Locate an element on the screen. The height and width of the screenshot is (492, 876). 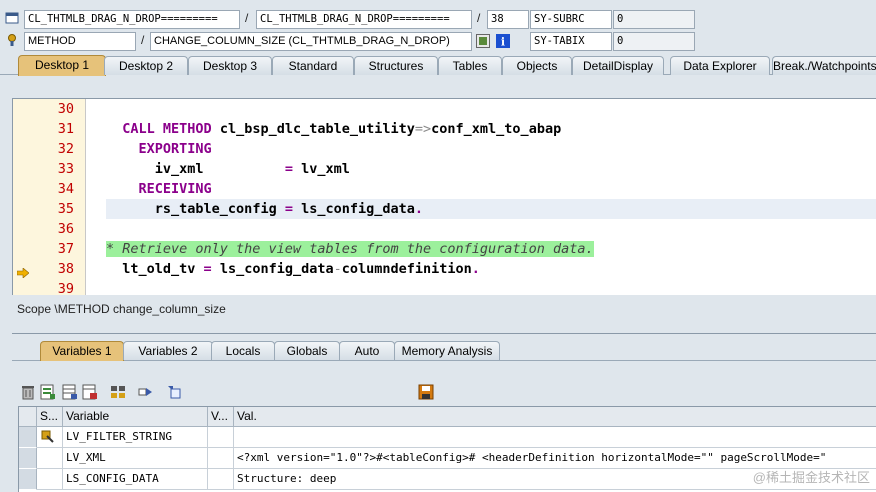
save-icon is located at coordinates (426, 392).